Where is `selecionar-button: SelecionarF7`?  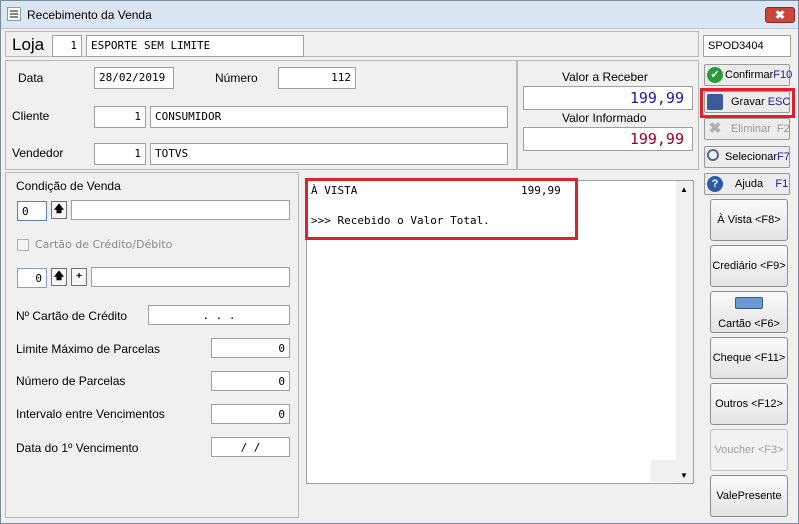
selecionar-button: SelecionarF7 is located at coordinates (747, 157).